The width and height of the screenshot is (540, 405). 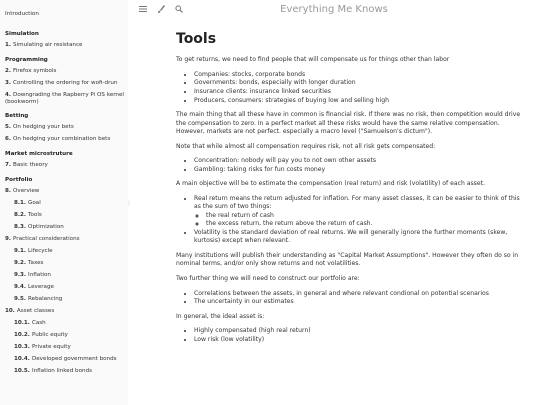 What do you see at coordinates (8, 71) in the screenshot?
I see `chapter-number: 2.` at bounding box center [8, 71].